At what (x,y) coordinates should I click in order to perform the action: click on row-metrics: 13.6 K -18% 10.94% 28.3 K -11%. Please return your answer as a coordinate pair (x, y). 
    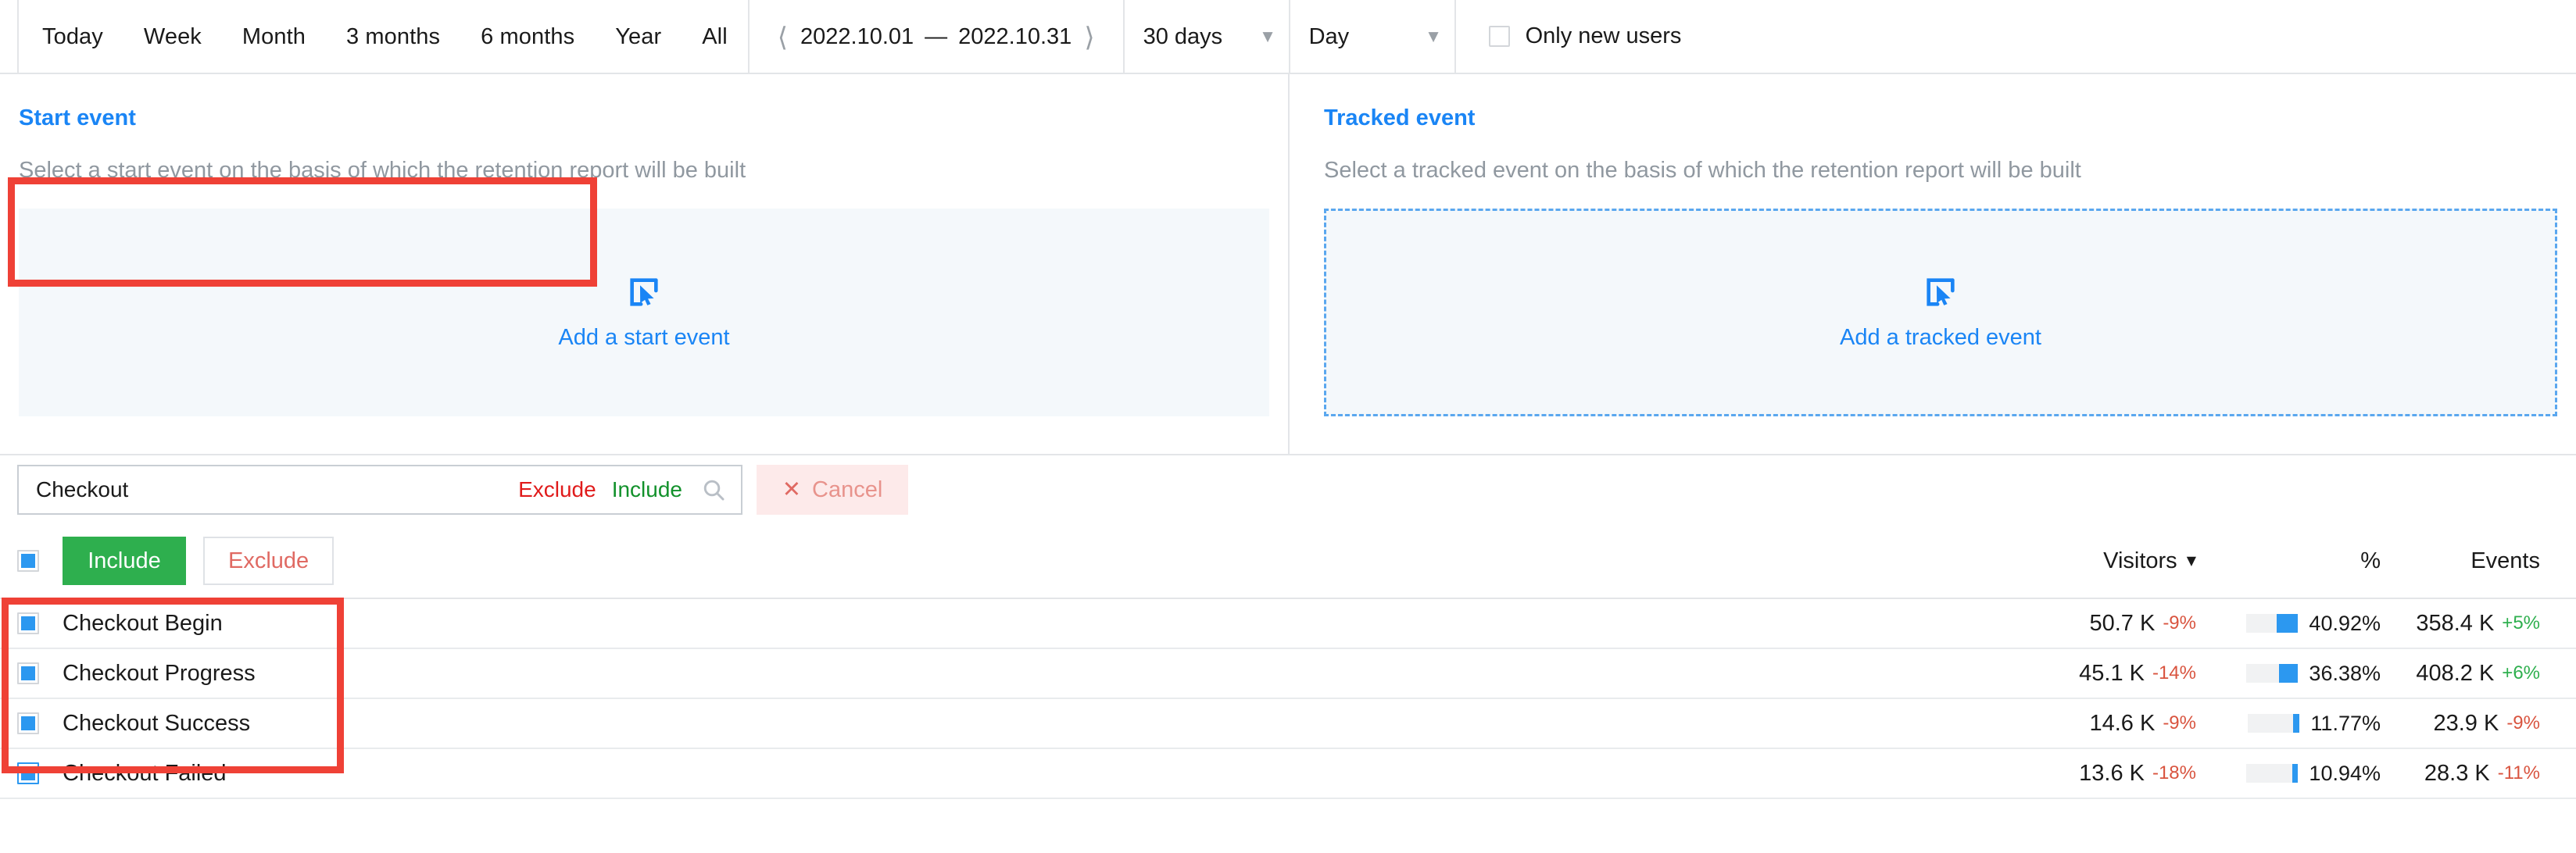
    Looking at the image, I should click on (2257, 774).